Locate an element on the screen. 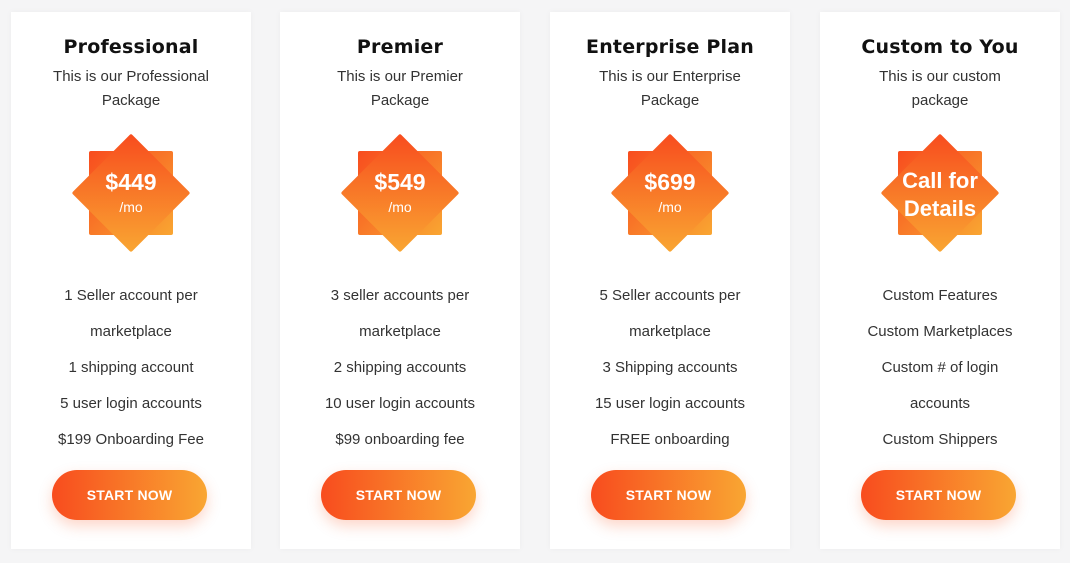 The width and height of the screenshot is (1070, 563). feature-item: Custom # of login is located at coordinates (940, 367).